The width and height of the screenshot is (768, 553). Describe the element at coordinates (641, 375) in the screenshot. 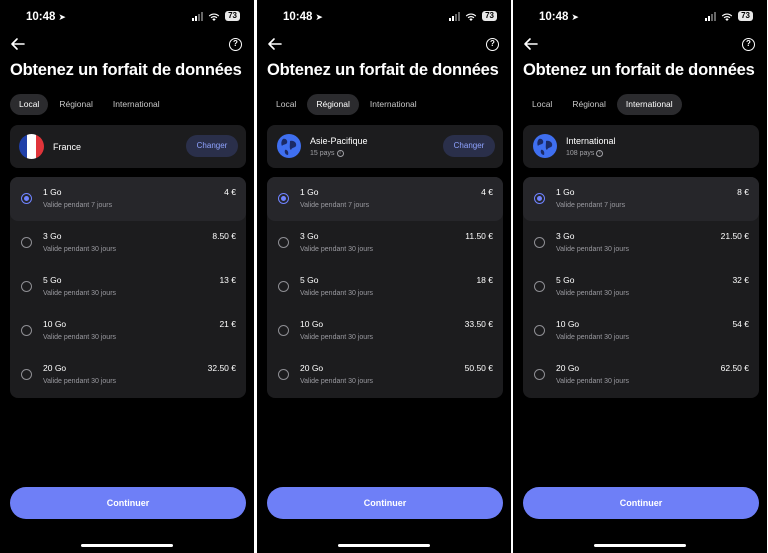

I see `plan-option: 20 Go Valide pendant 30 jours 62.50 €` at that location.